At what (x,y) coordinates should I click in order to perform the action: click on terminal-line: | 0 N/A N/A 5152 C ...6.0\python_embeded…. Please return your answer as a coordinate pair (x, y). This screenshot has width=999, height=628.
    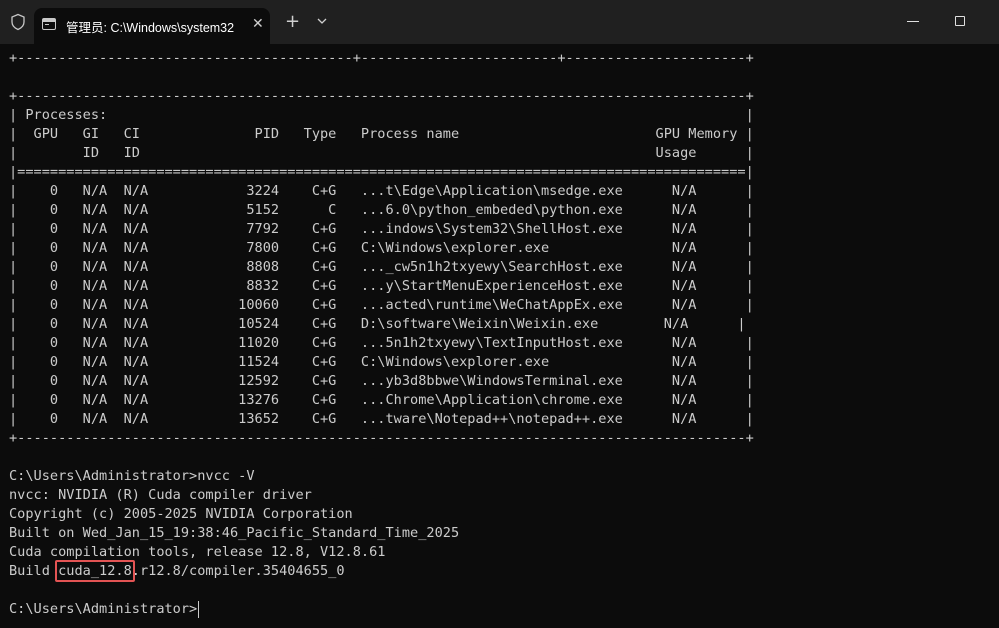
    Looking at the image, I should click on (381, 210).